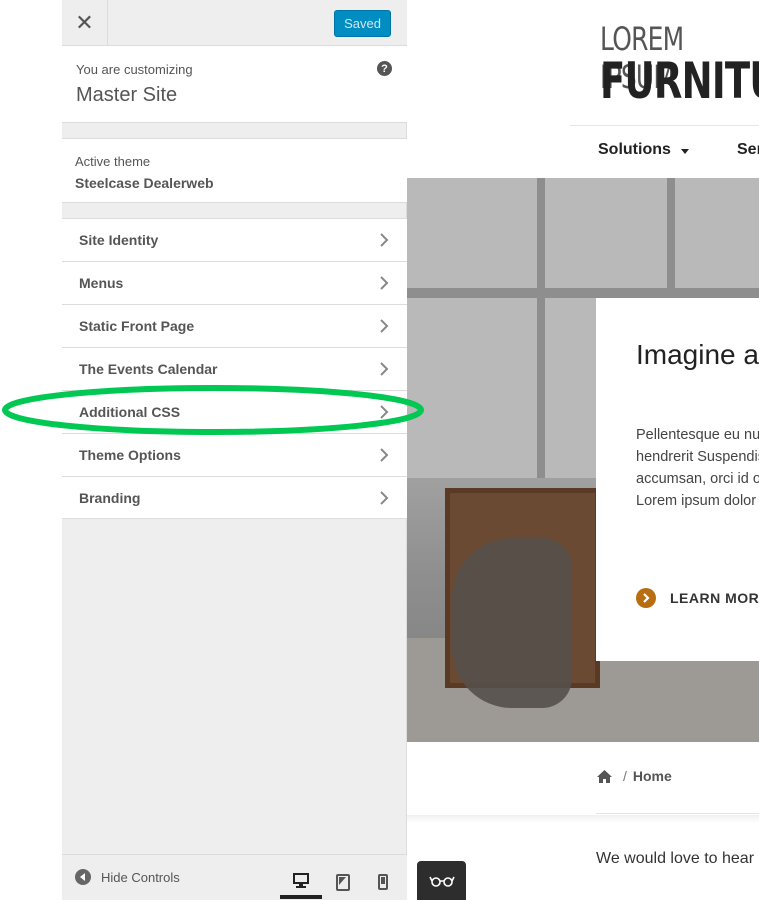 This screenshot has width=759, height=900. I want to click on logo-line2: FURNITURE, so click(679, 81).